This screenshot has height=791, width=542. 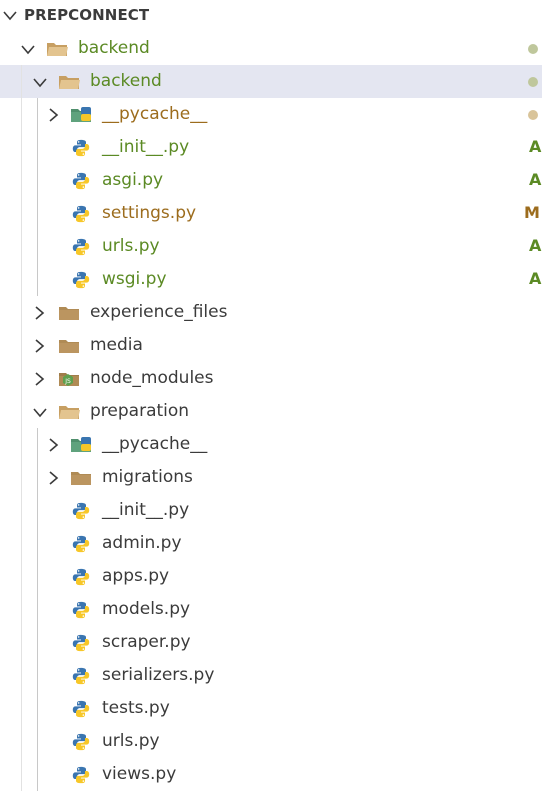 What do you see at coordinates (271, 279) in the screenshot?
I see `tree-item: wsgi.py A` at bounding box center [271, 279].